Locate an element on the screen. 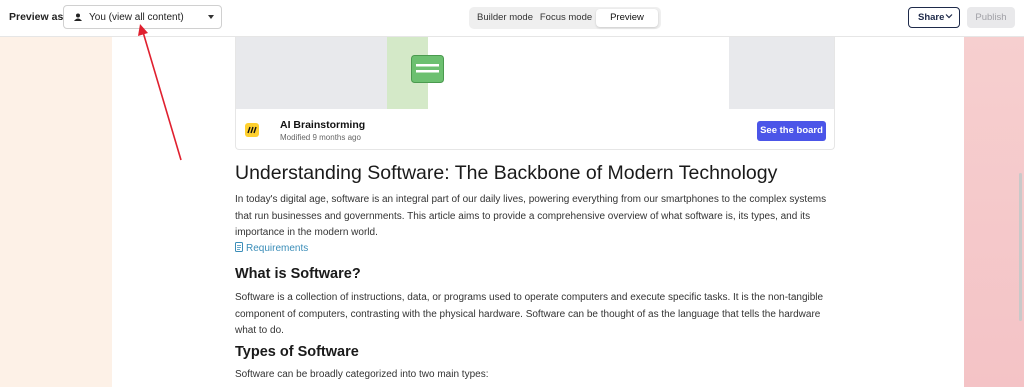 This screenshot has width=1024, height=387. mode-switcher: Builder mode Focus mode Preview is located at coordinates (565, 18).